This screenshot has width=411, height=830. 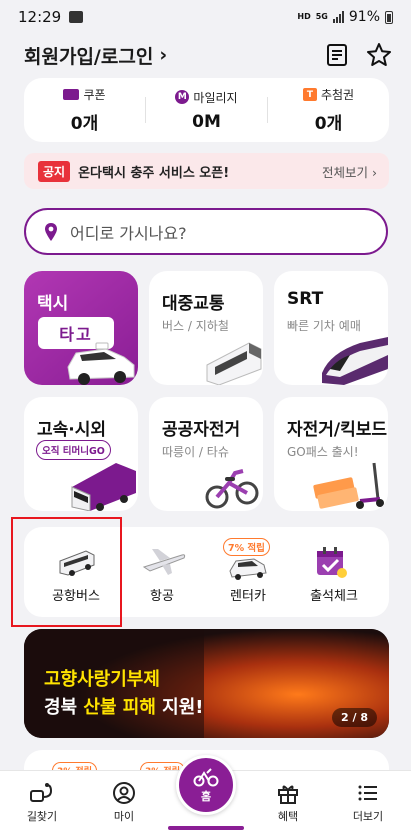 I want to click on status-time: 12:29, so click(x=40, y=17).